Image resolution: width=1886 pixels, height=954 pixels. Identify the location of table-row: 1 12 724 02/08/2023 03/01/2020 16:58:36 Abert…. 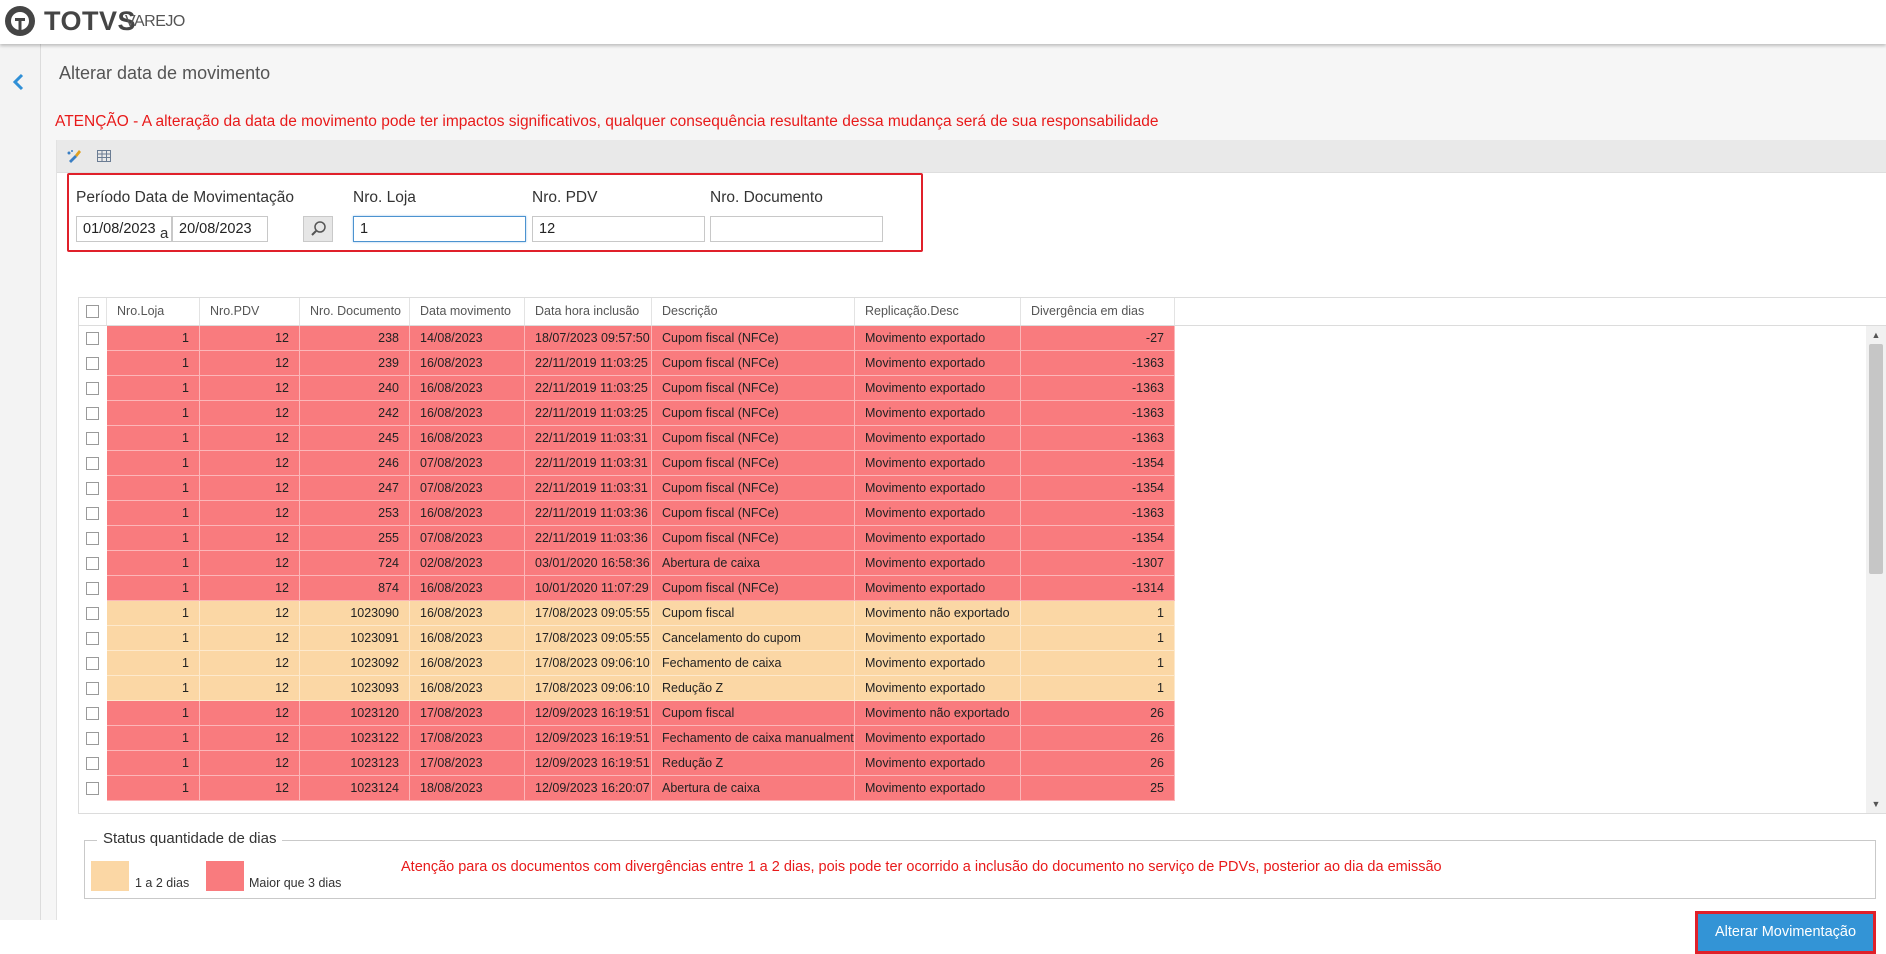
(972, 563).